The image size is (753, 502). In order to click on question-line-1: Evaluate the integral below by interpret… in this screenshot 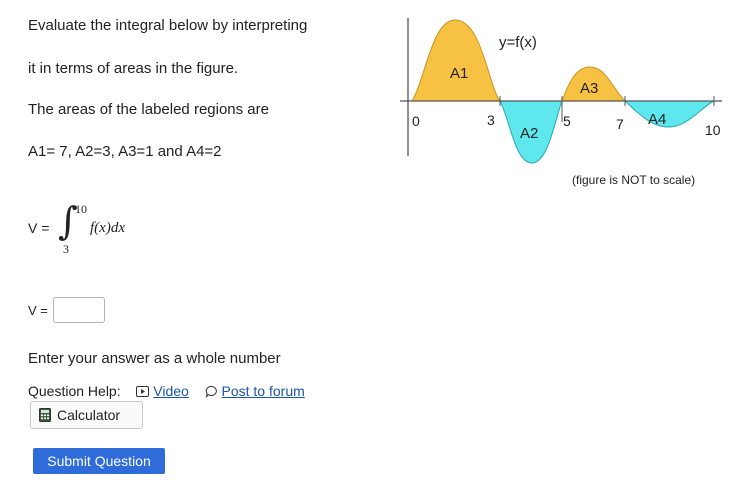, I will do `click(168, 25)`.